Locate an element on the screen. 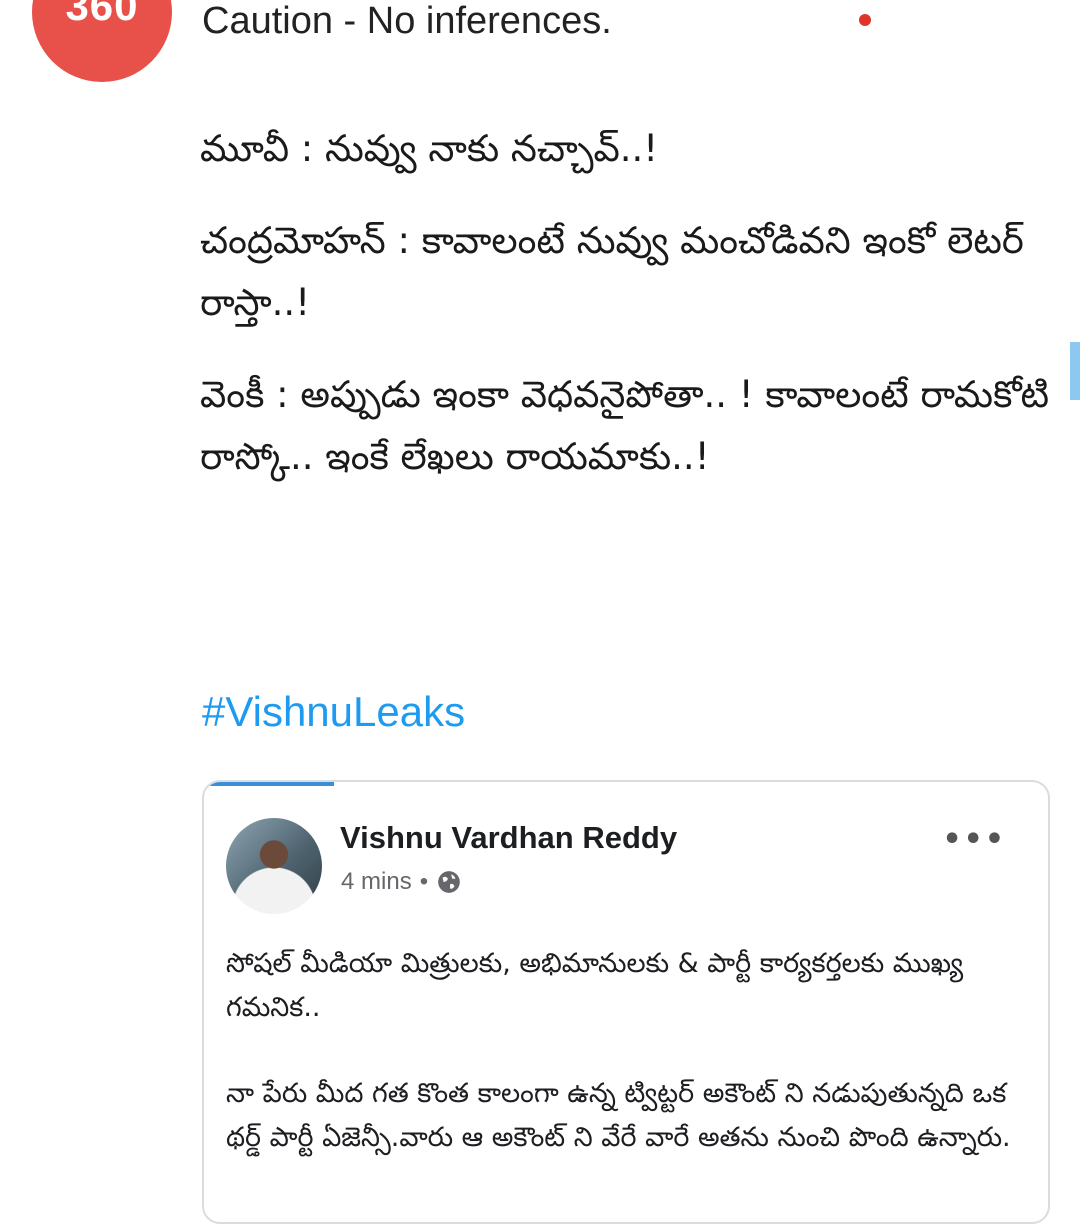 This screenshot has width=1080, height=1224. more-options-icon: ••• is located at coordinates (974, 839).